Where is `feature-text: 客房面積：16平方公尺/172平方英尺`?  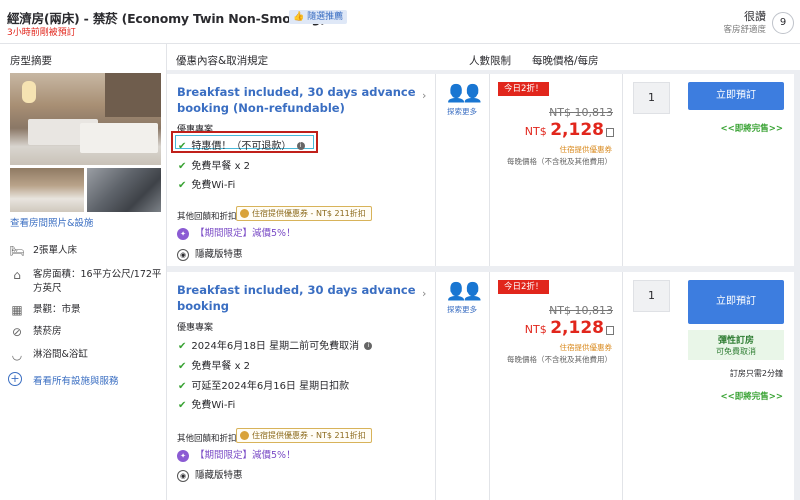 feature-text: 客房面積：16平方公尺/172平方英尺 is located at coordinates (97, 281).